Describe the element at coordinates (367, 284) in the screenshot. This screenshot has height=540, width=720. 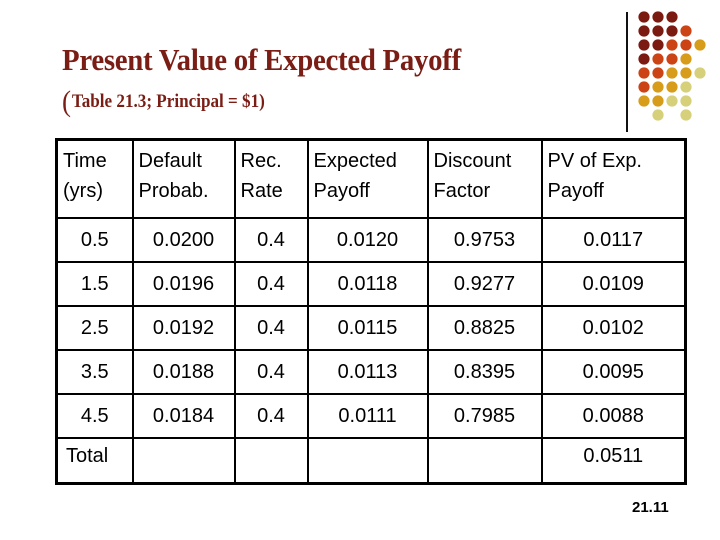
I see `cell-expected-payoff: 0.0118` at that location.